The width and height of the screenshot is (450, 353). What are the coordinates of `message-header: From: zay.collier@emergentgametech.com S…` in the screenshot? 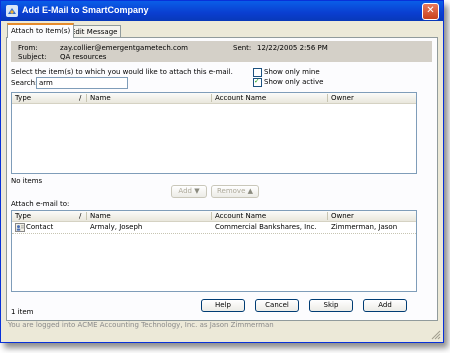 It's located at (221, 51).